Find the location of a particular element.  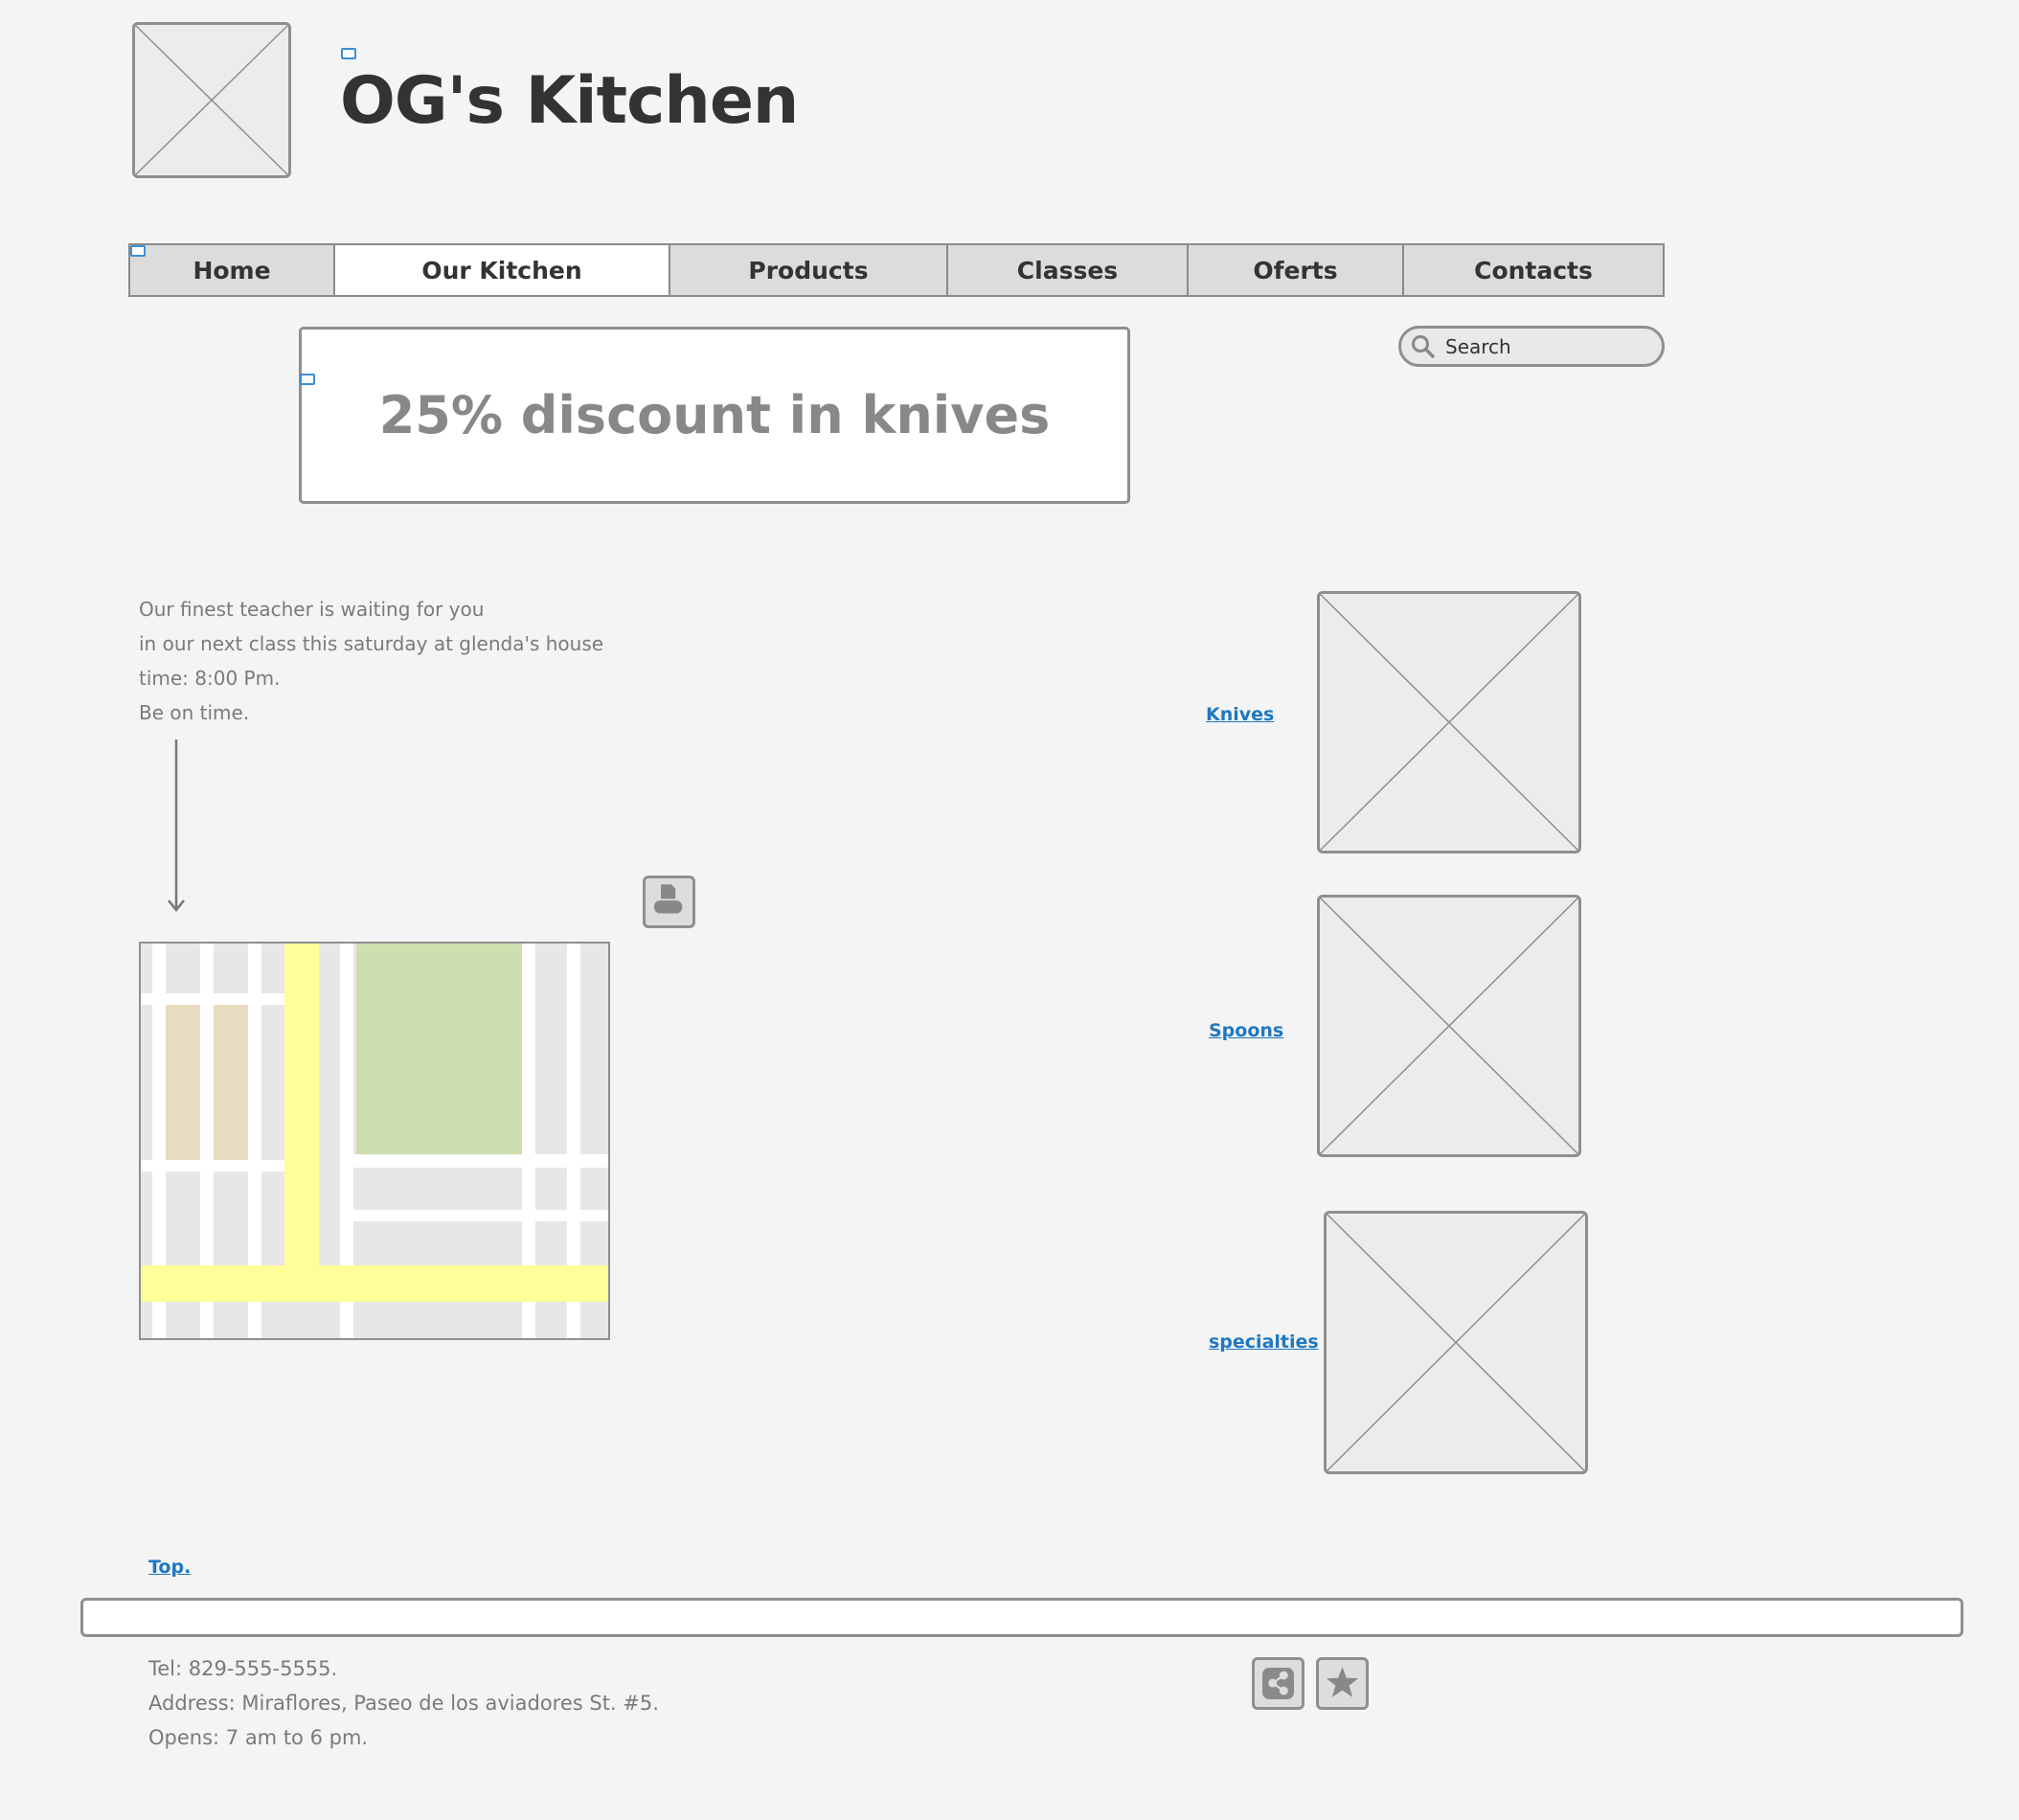

star-icon is located at coordinates (1343, 1682).